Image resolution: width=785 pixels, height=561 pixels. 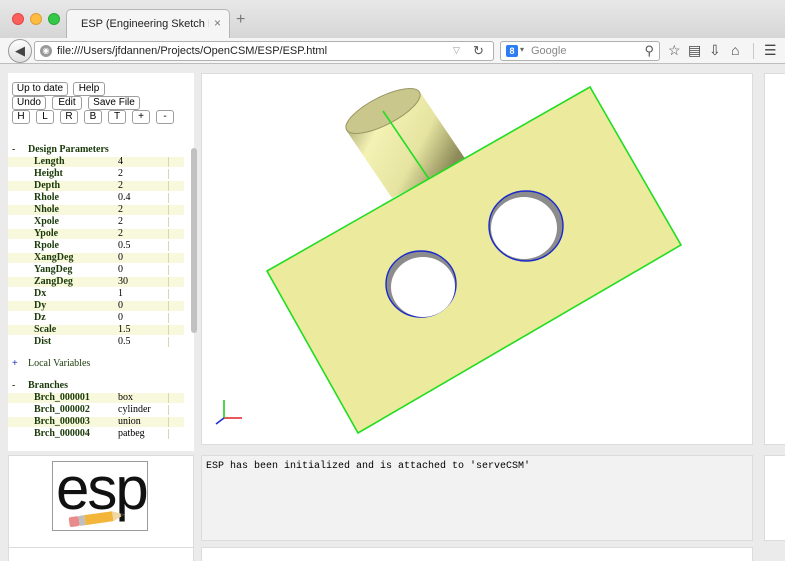 I want to click on tree-row: Brch_000001 box, so click(x=96, y=398).